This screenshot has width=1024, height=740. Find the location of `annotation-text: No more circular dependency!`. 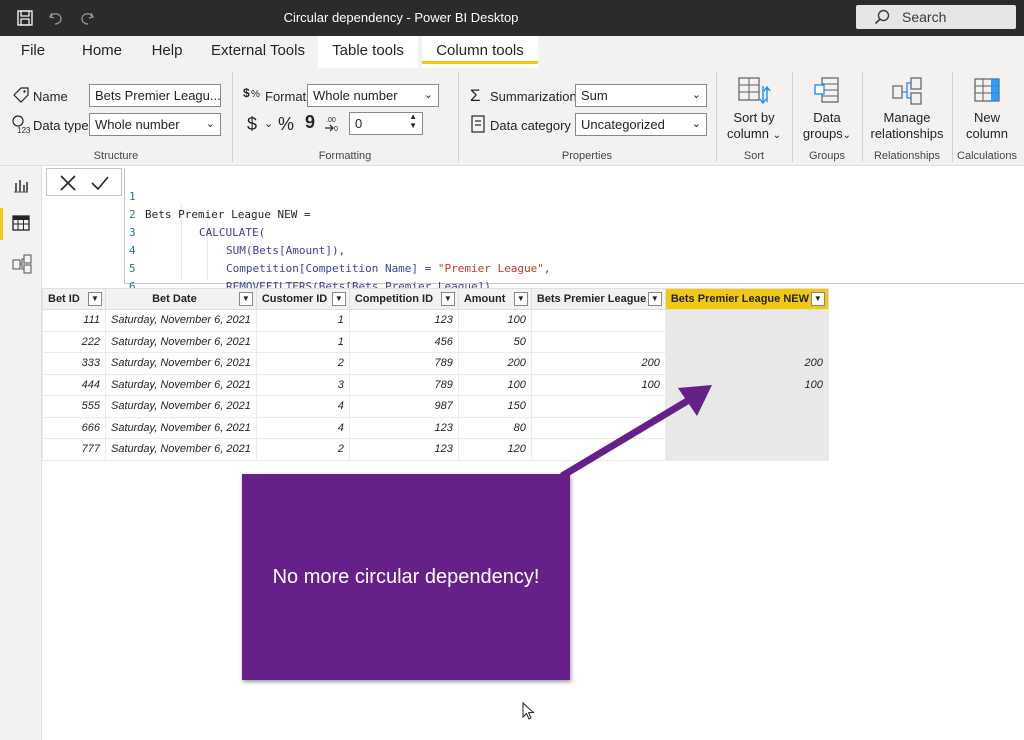

annotation-text: No more circular dependency! is located at coordinates (406, 577).